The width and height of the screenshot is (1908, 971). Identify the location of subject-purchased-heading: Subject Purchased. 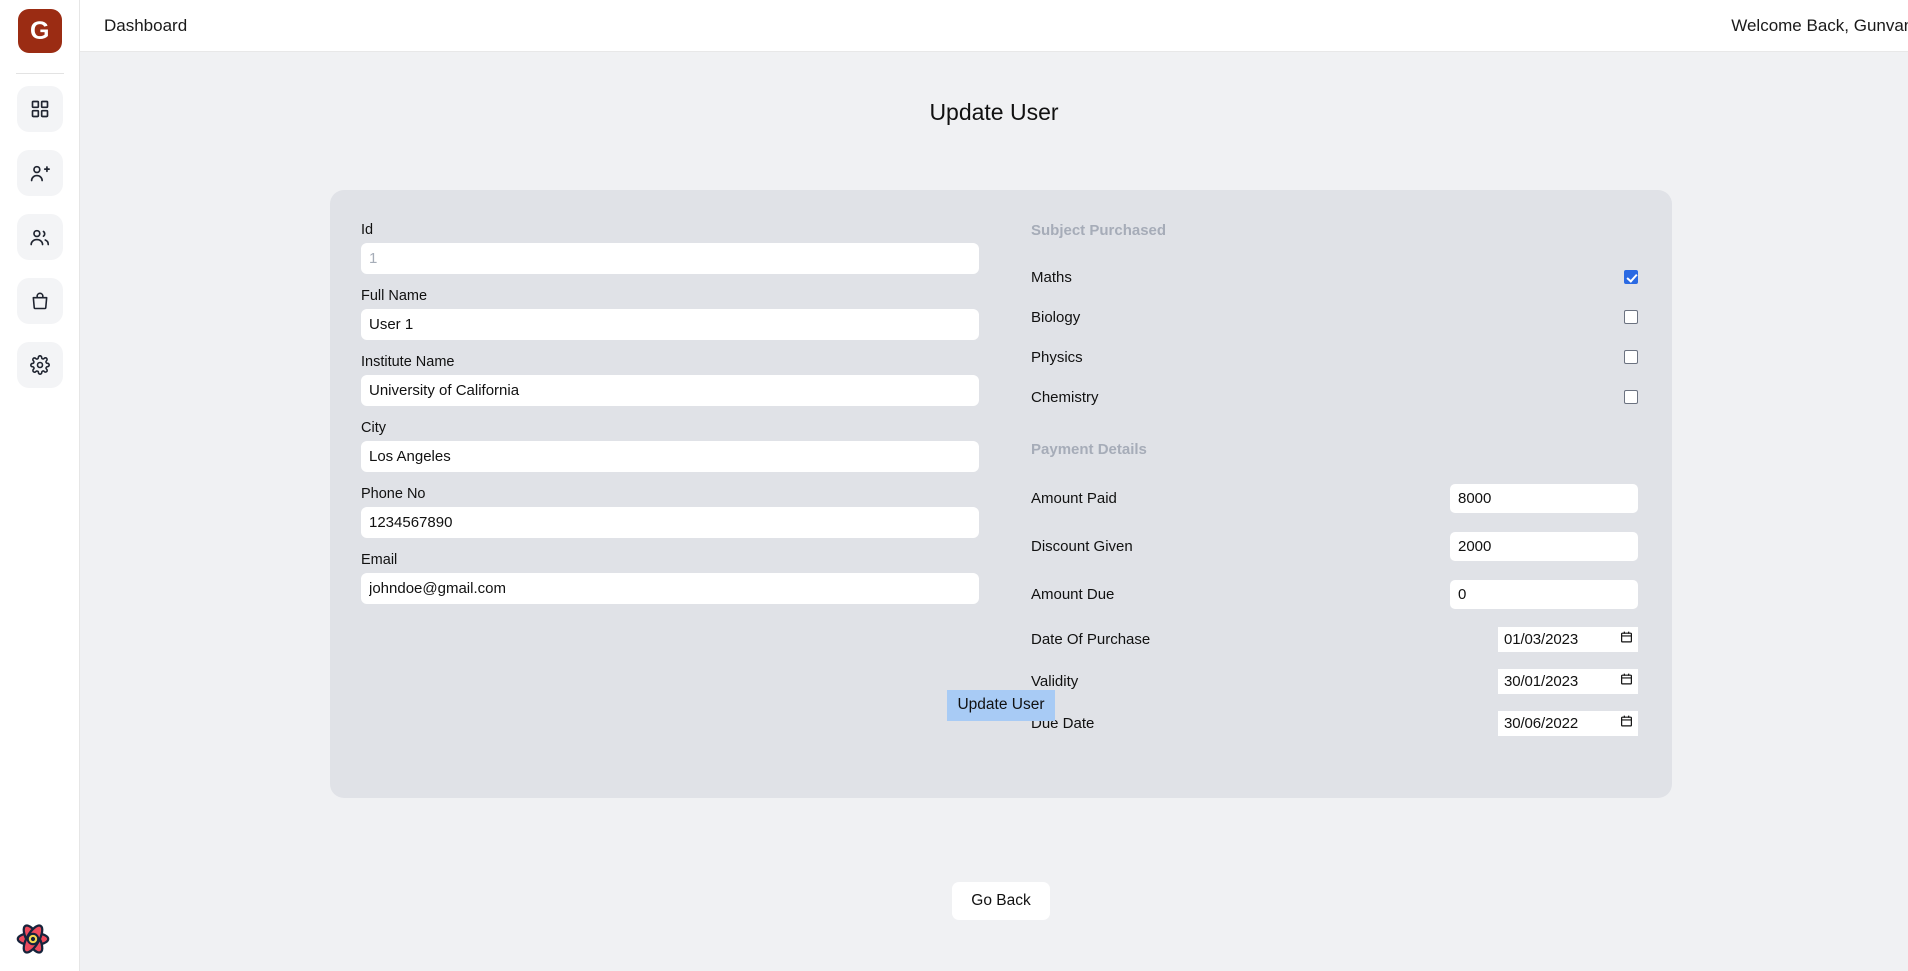
(1099, 230).